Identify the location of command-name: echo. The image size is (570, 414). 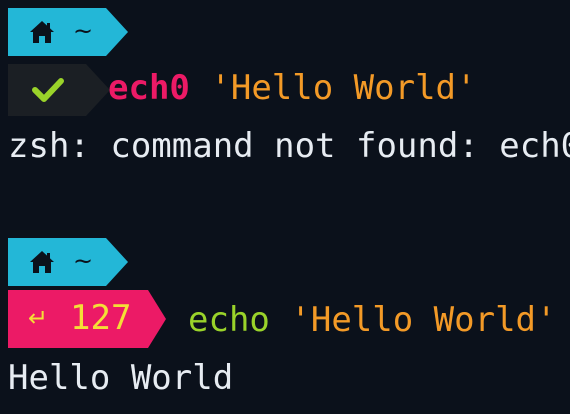
(229, 320).